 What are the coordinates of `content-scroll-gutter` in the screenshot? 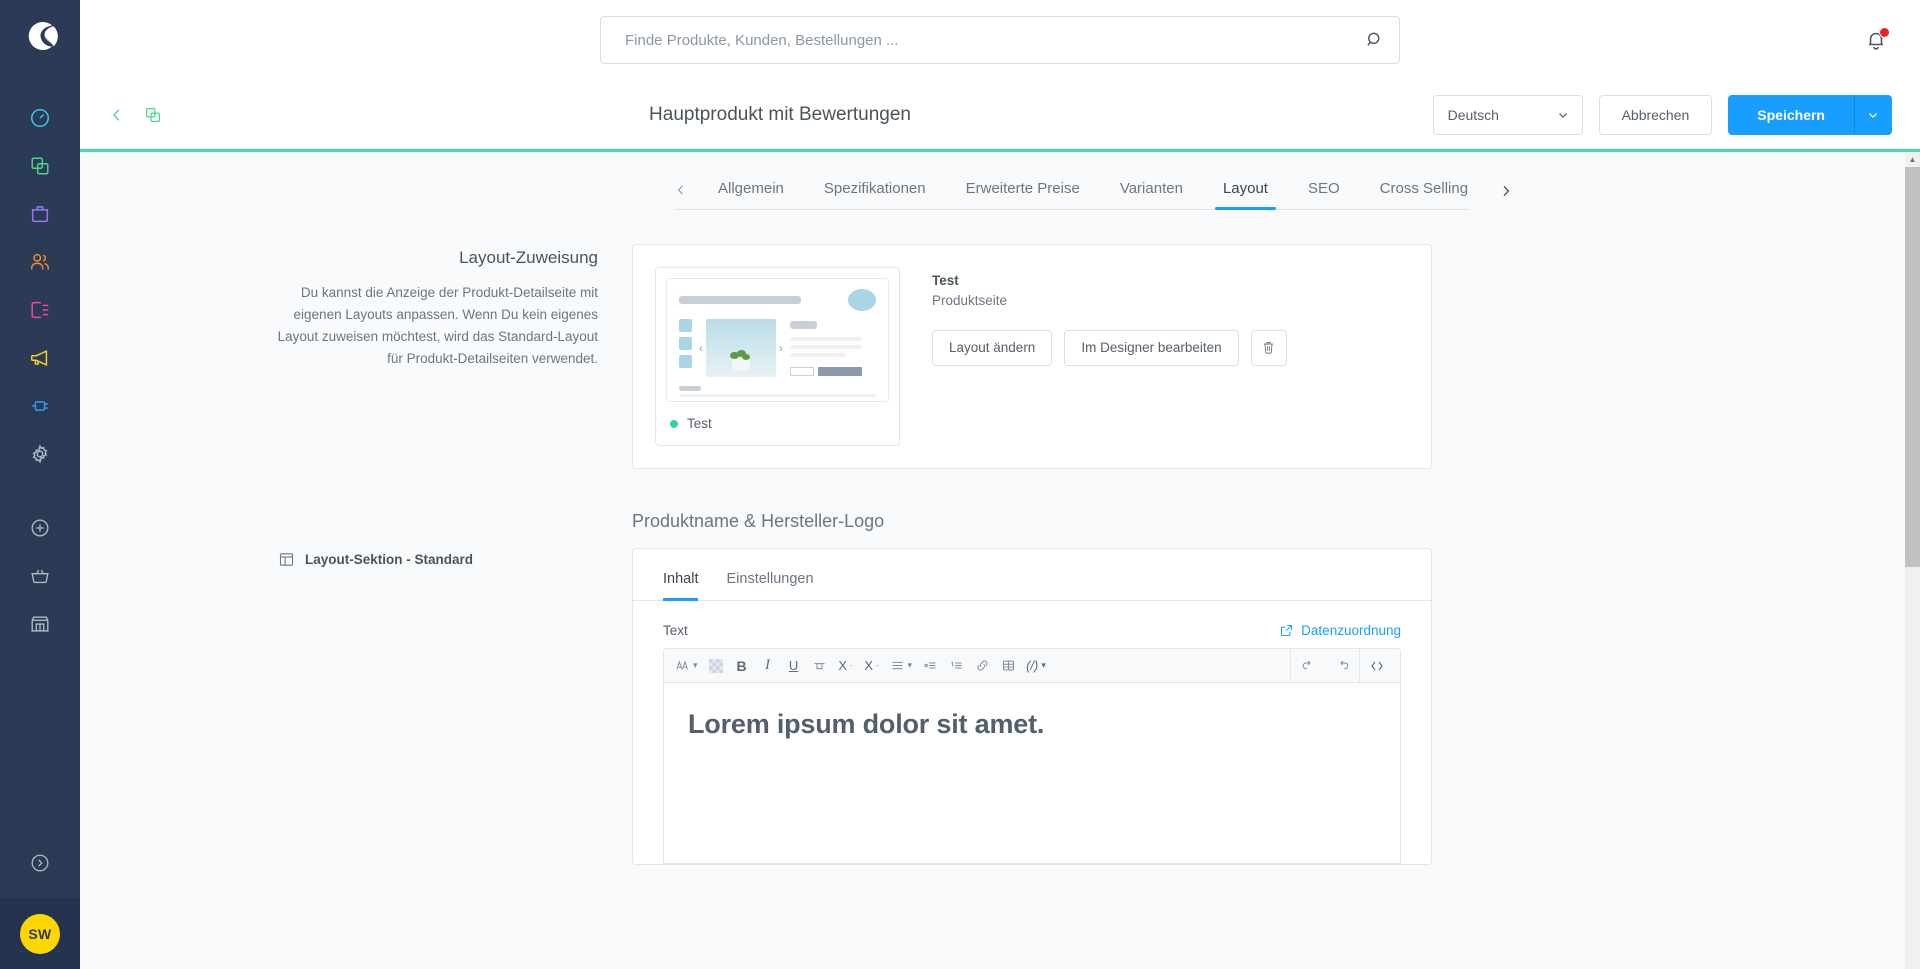 It's located at (1897, 560).